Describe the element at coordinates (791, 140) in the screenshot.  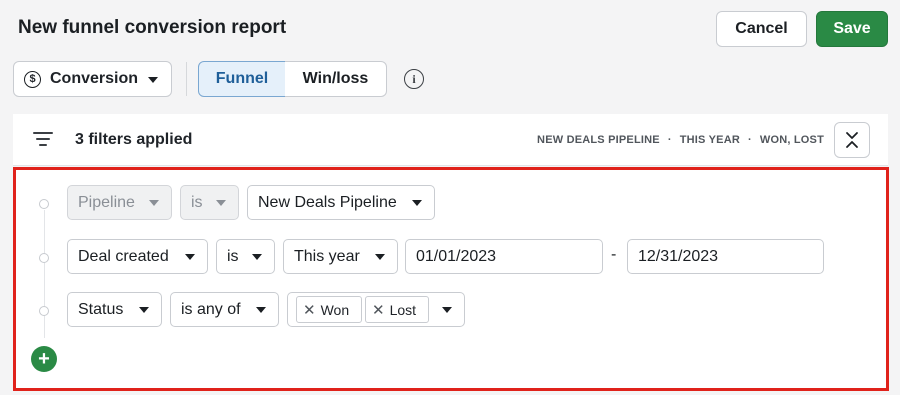
I see `summary-status: WON, LOST` at that location.